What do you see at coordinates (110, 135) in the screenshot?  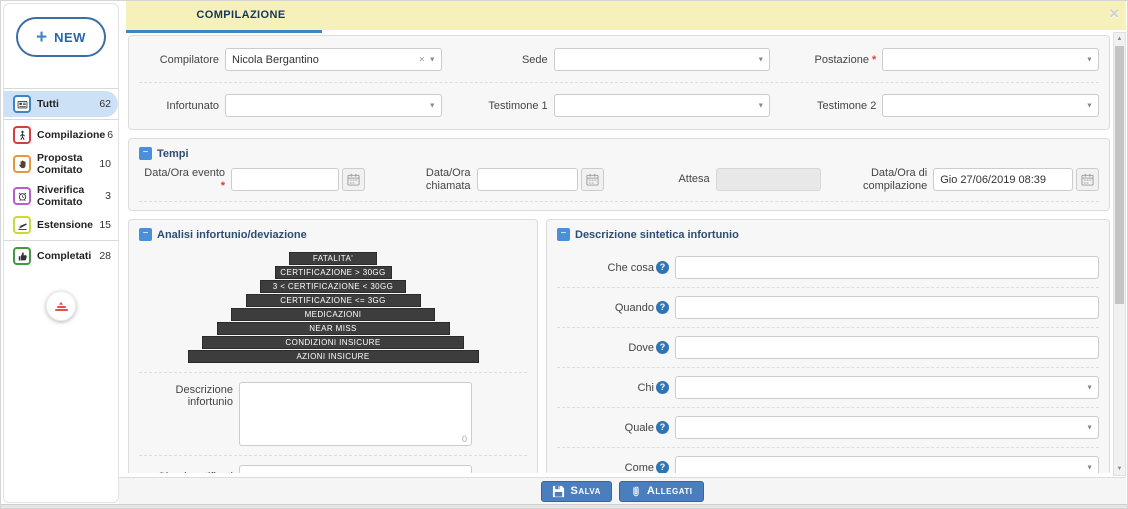 I see `sidebar-item-count: 6` at bounding box center [110, 135].